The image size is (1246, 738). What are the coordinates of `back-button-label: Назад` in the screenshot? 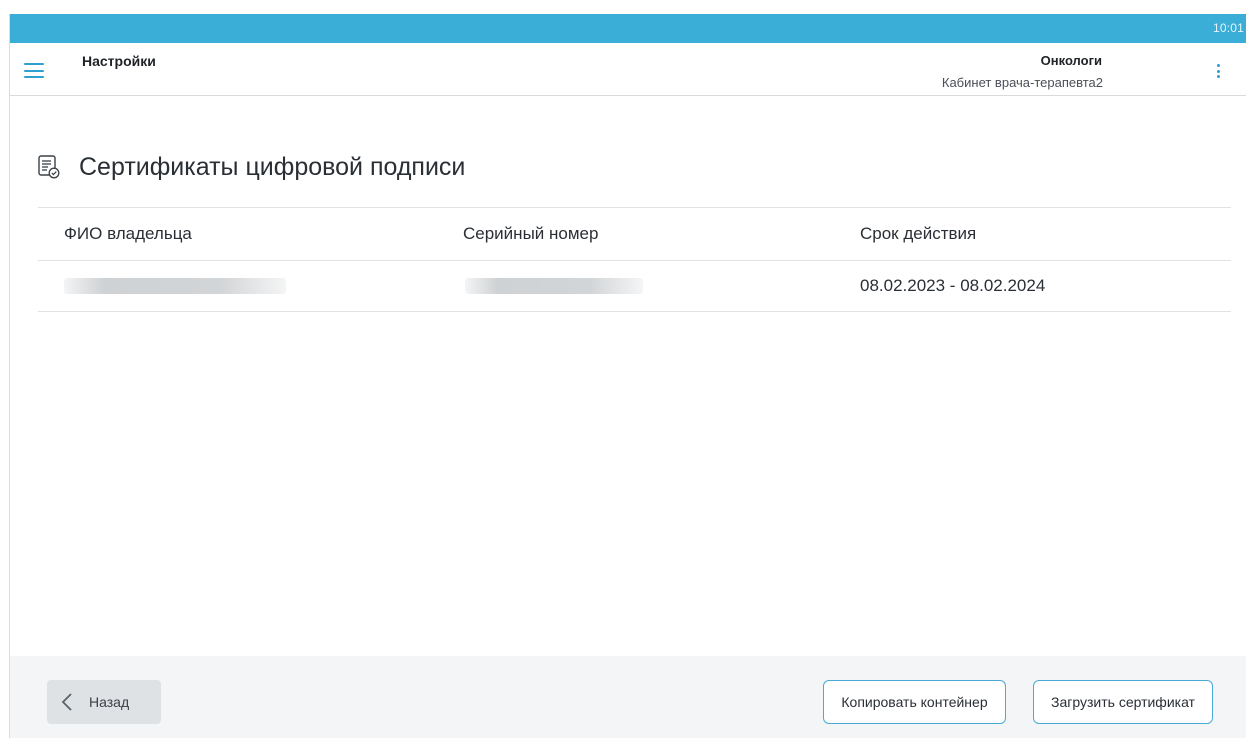 It's located at (109, 702).